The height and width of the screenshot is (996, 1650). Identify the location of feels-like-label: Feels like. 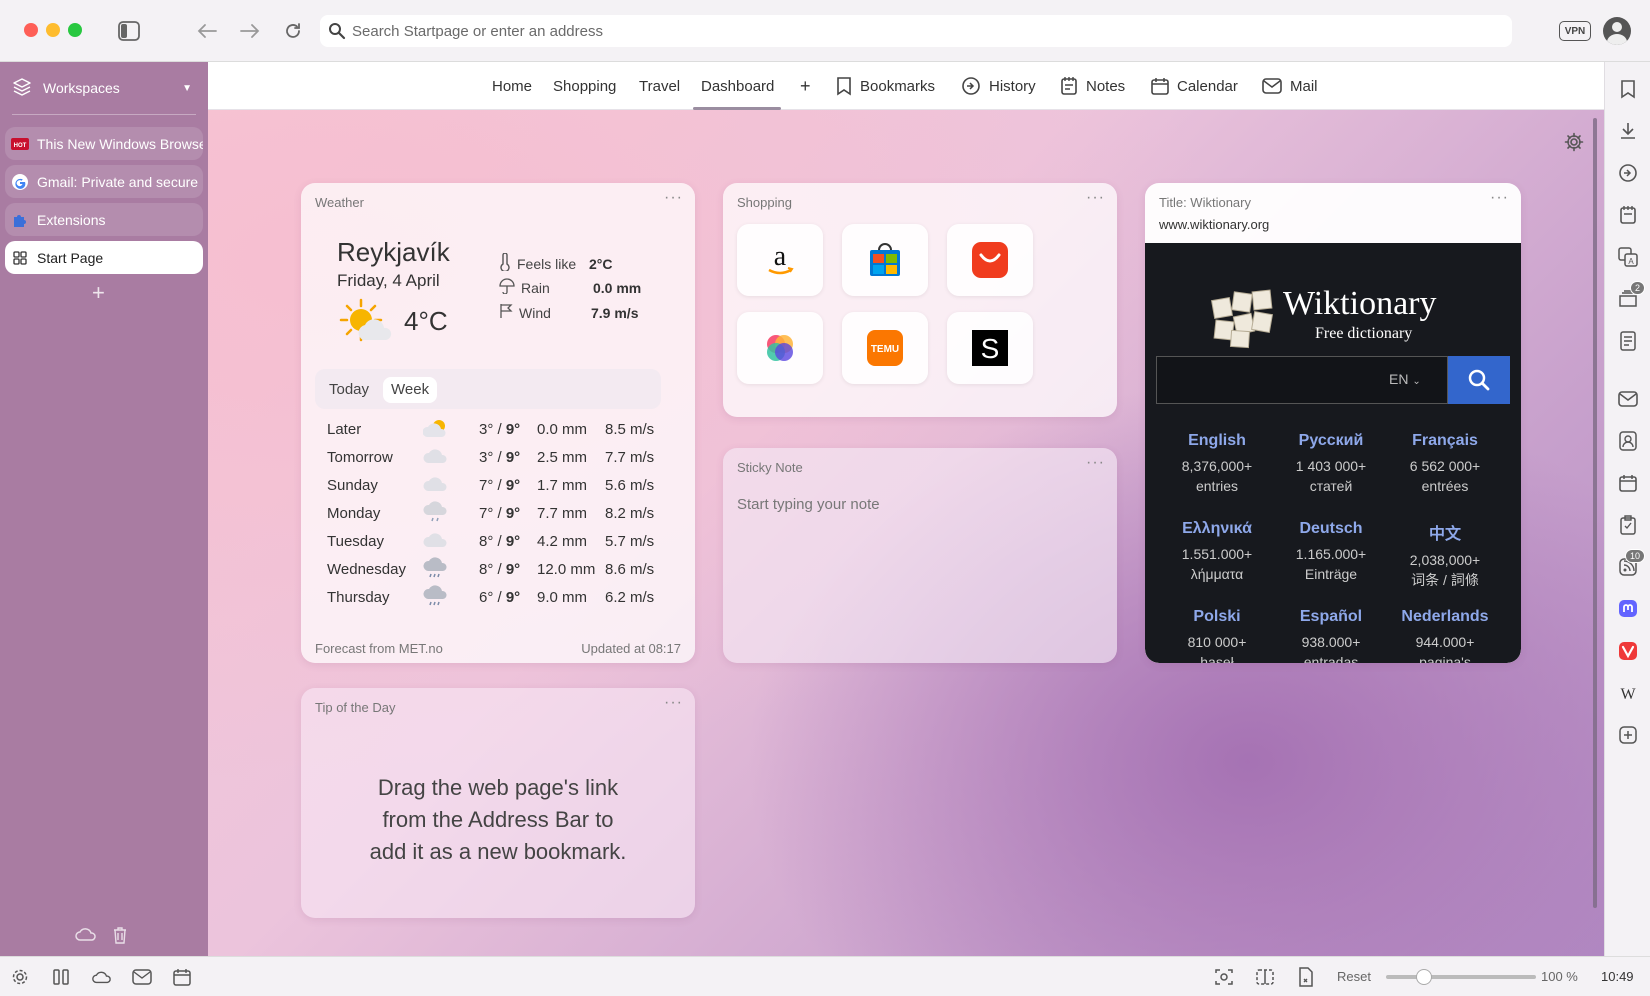
(553, 264).